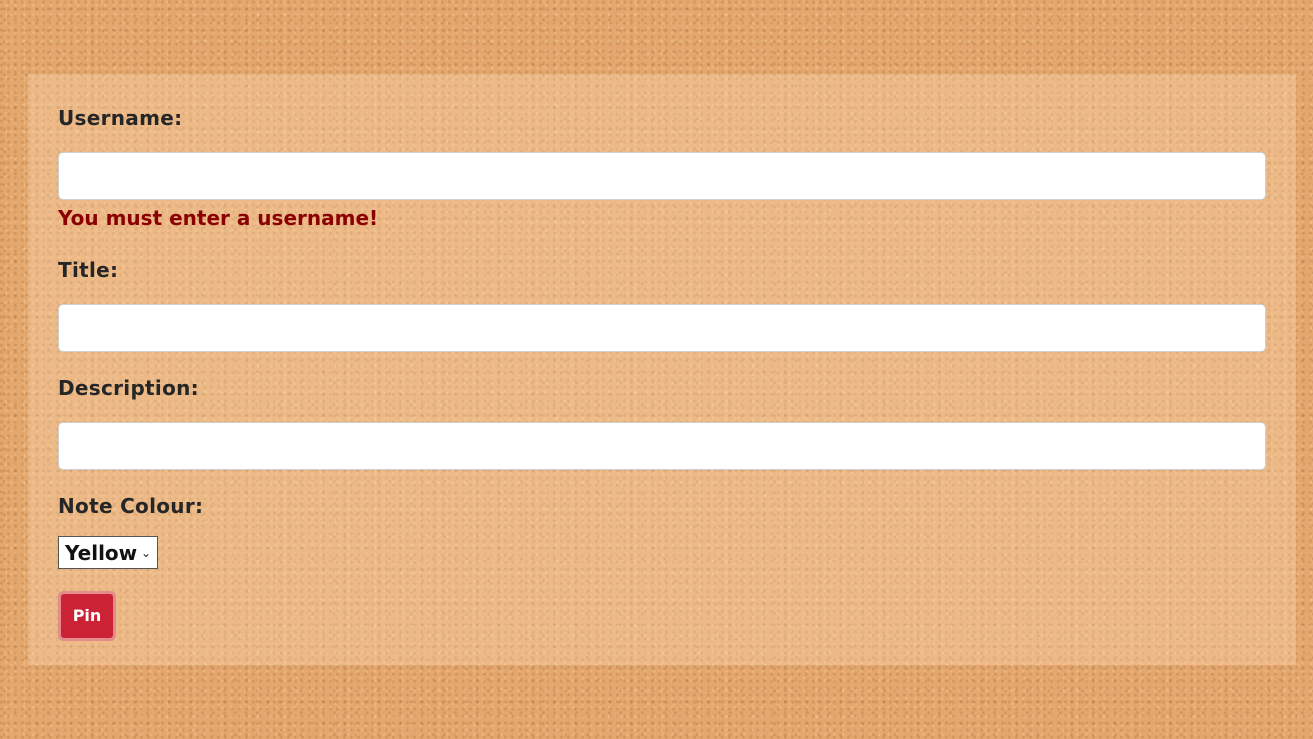 The image size is (1313, 739). I want to click on pin-button: Pin, so click(87, 616).